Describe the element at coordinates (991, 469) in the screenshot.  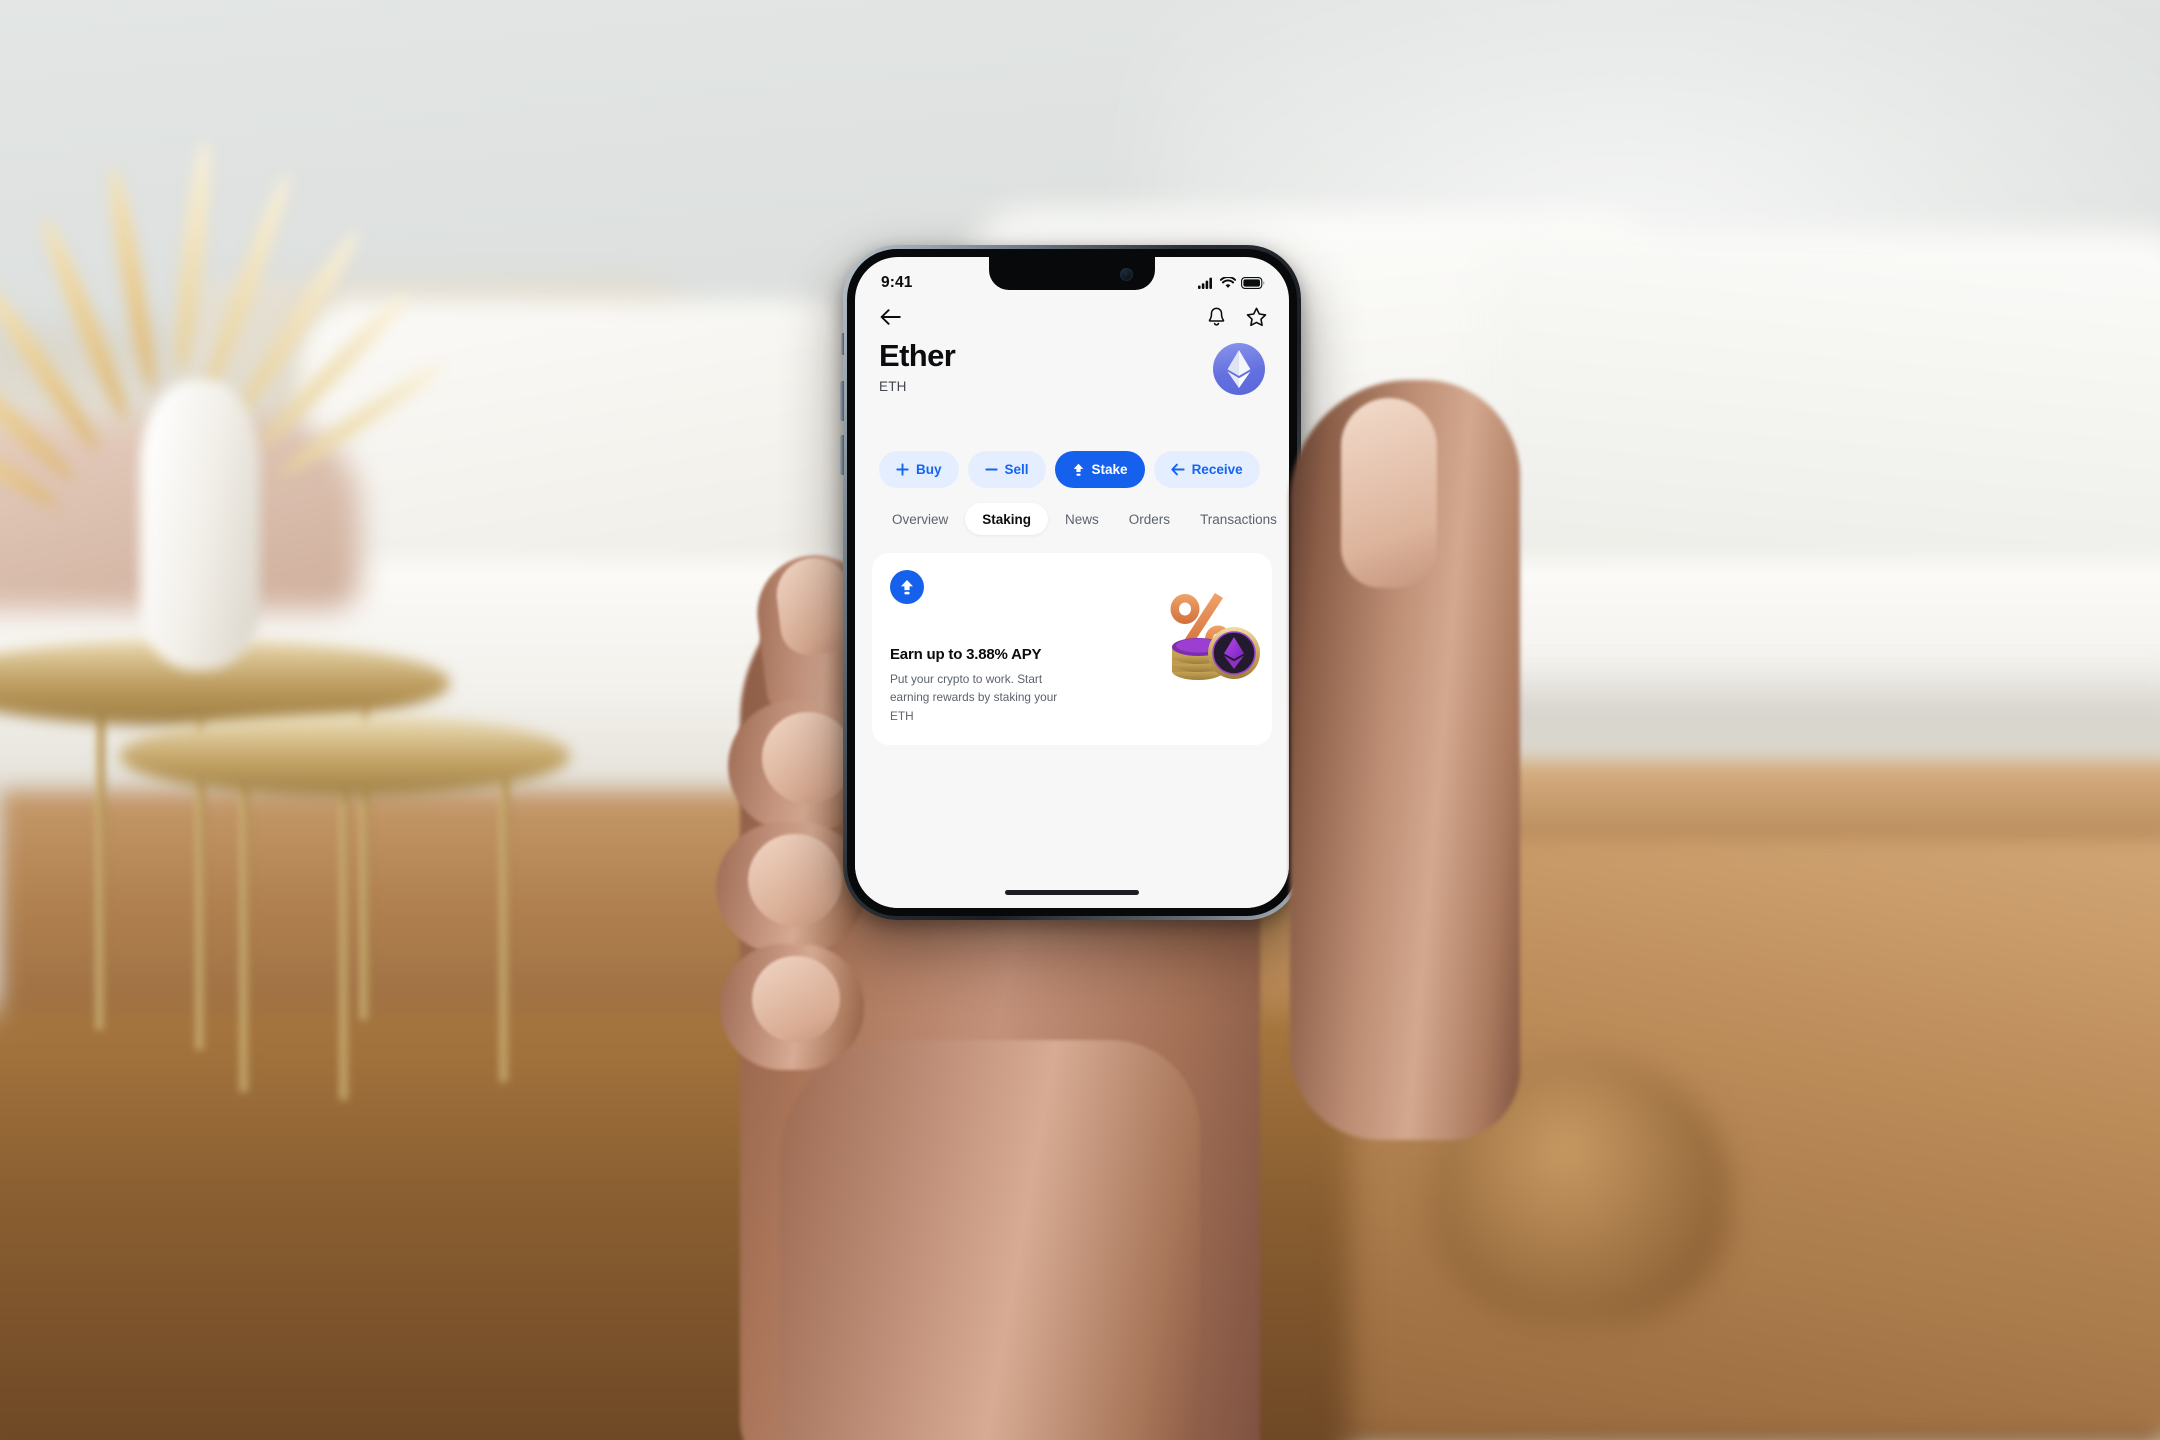
I see `minus-icon` at that location.